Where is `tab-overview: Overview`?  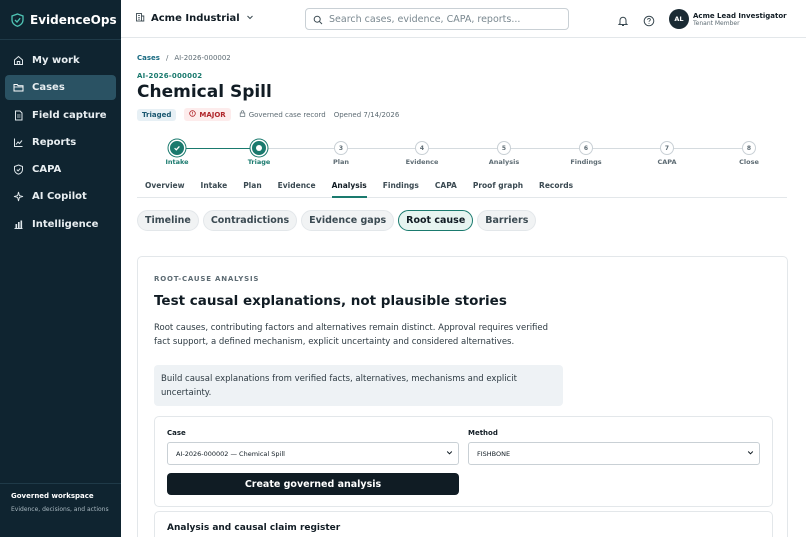
tab-overview: Overview is located at coordinates (165, 188).